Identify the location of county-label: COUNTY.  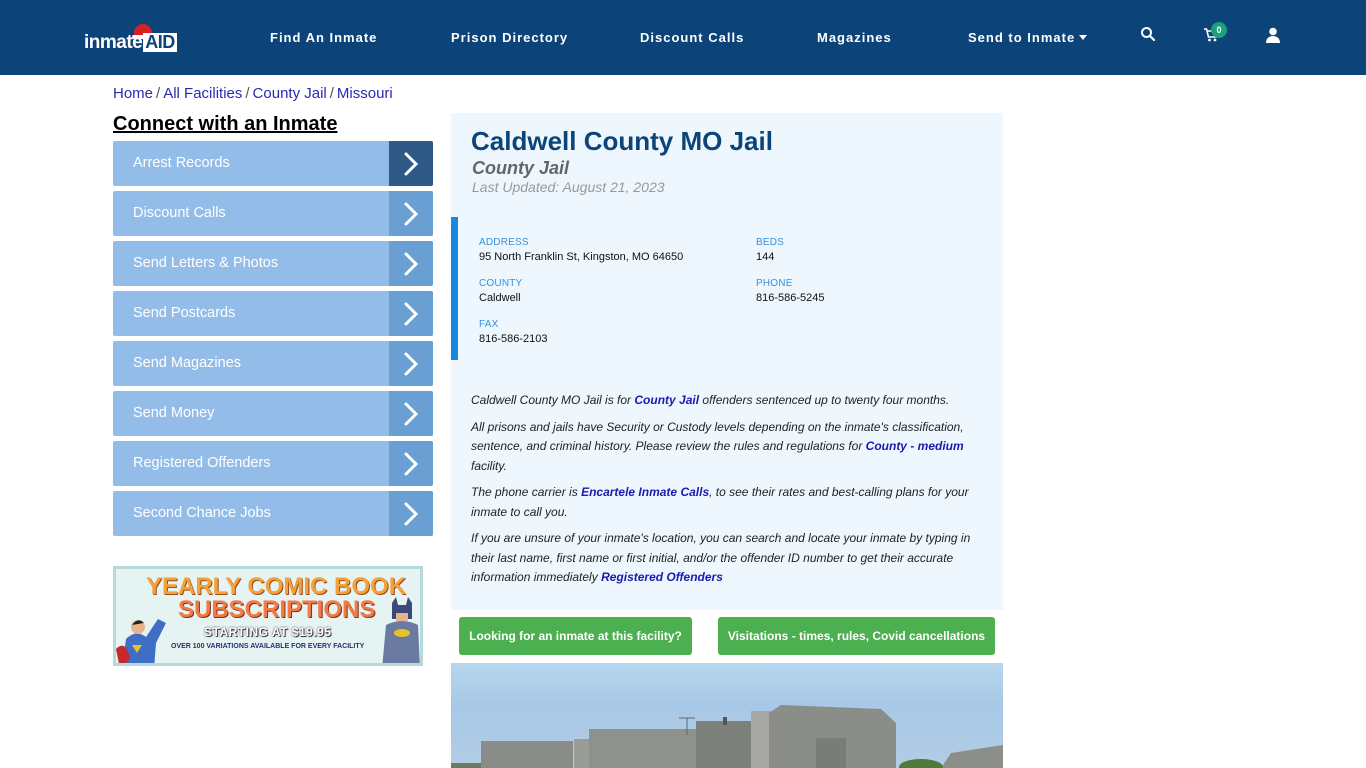
(501, 283).